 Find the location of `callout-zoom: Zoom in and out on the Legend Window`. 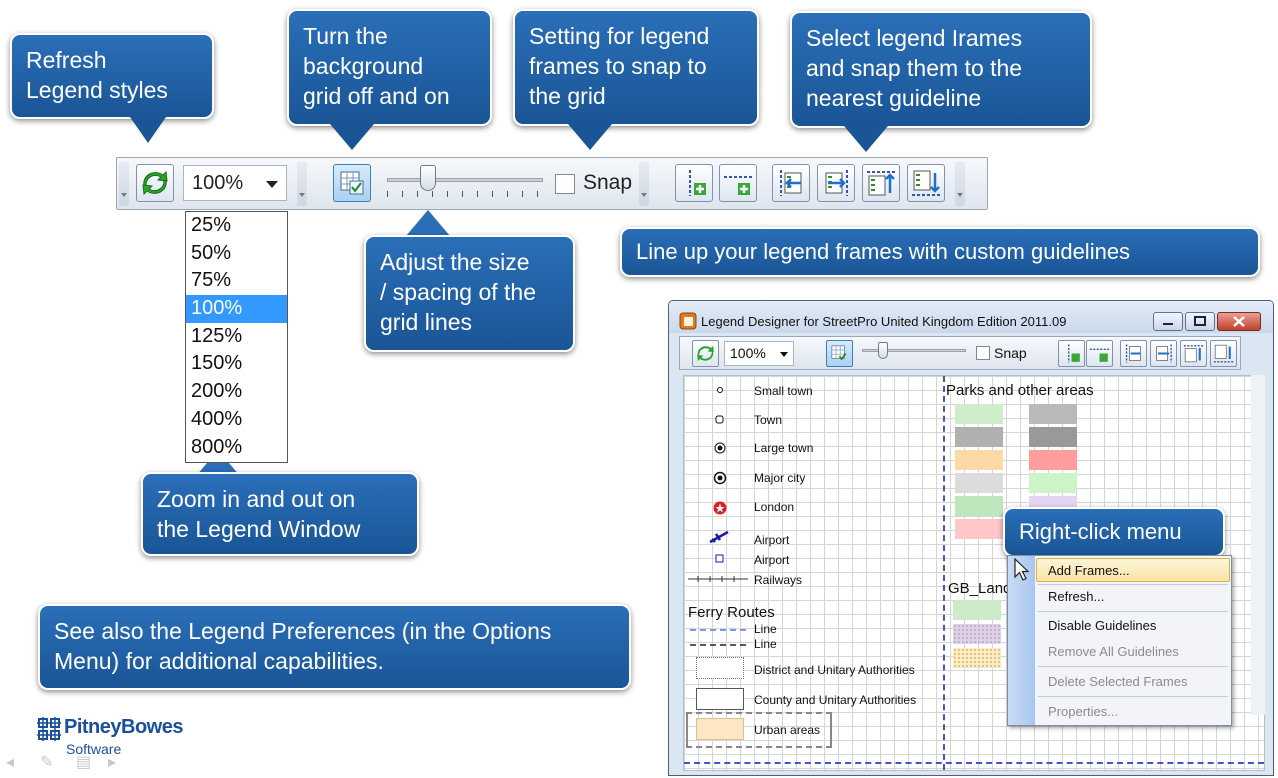

callout-zoom: Zoom in and out on the Legend Window is located at coordinates (280, 514).